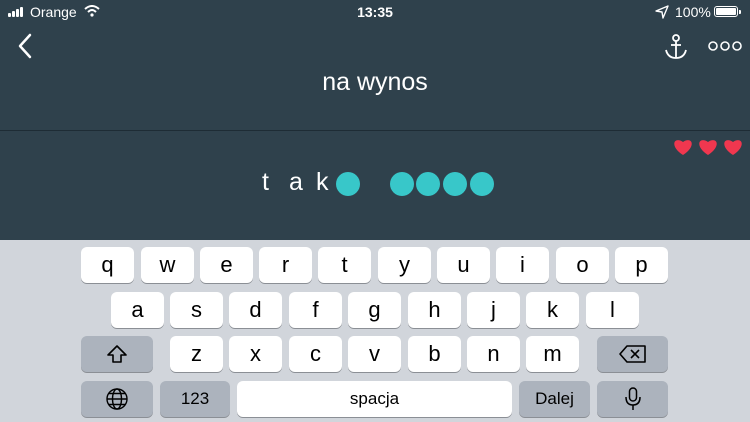 This screenshot has height=422, width=750. Describe the element at coordinates (296, 182) in the screenshot. I see `answer-letter: a` at that location.